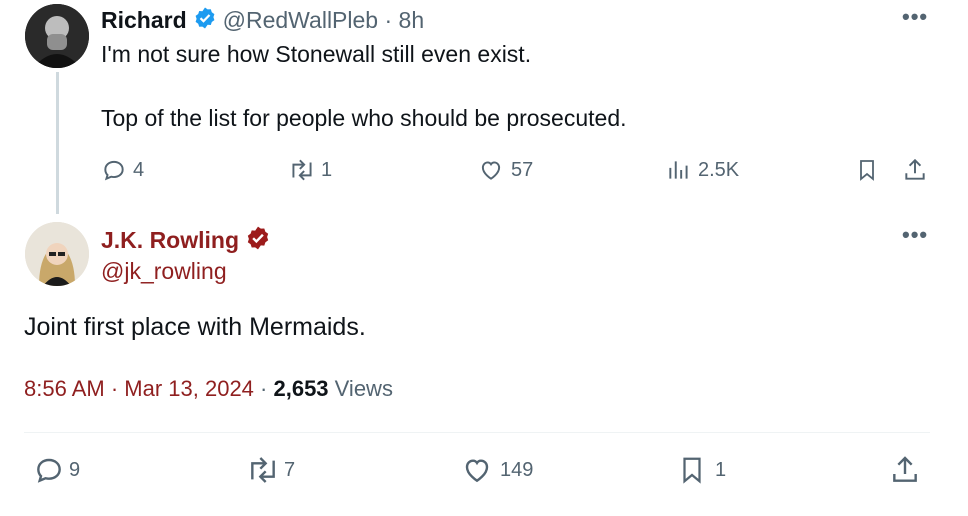  I want to click on tweet-timestamp: 8:56 AM · Mar 13, 2024 · 2,653 Views, so click(208, 389).